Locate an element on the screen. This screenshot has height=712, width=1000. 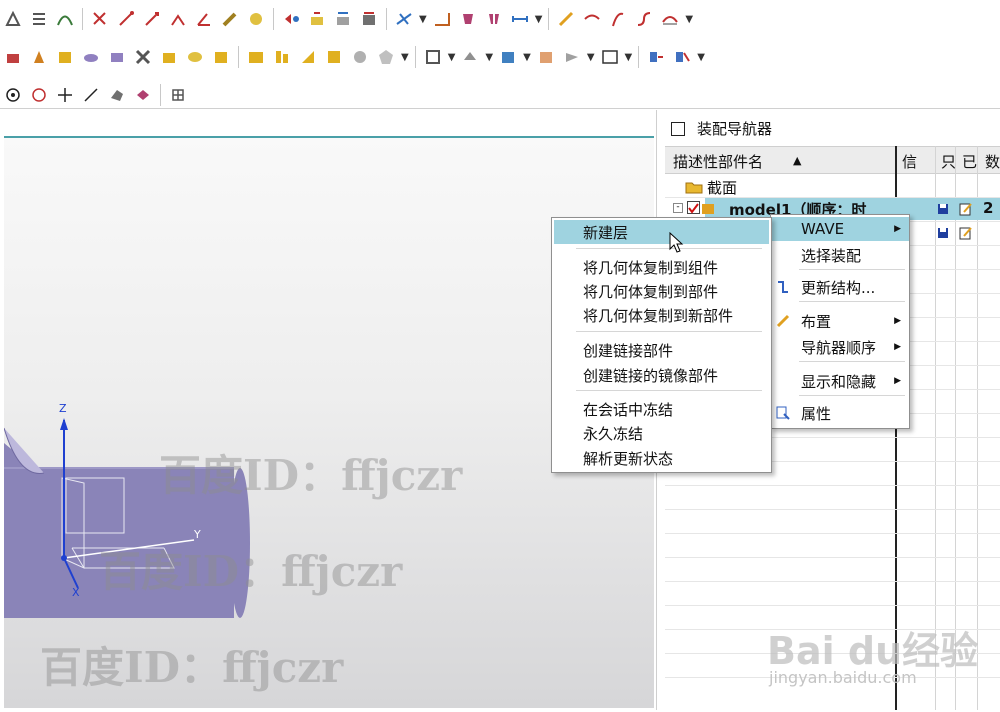
mirror-icon is located at coordinates (256, 19).